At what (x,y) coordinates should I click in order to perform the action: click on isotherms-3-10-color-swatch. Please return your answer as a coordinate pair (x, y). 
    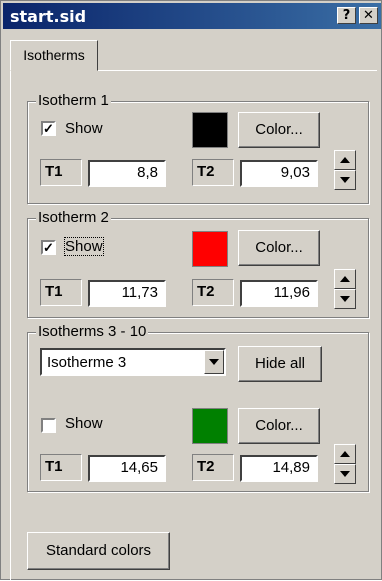
    Looking at the image, I should click on (210, 426).